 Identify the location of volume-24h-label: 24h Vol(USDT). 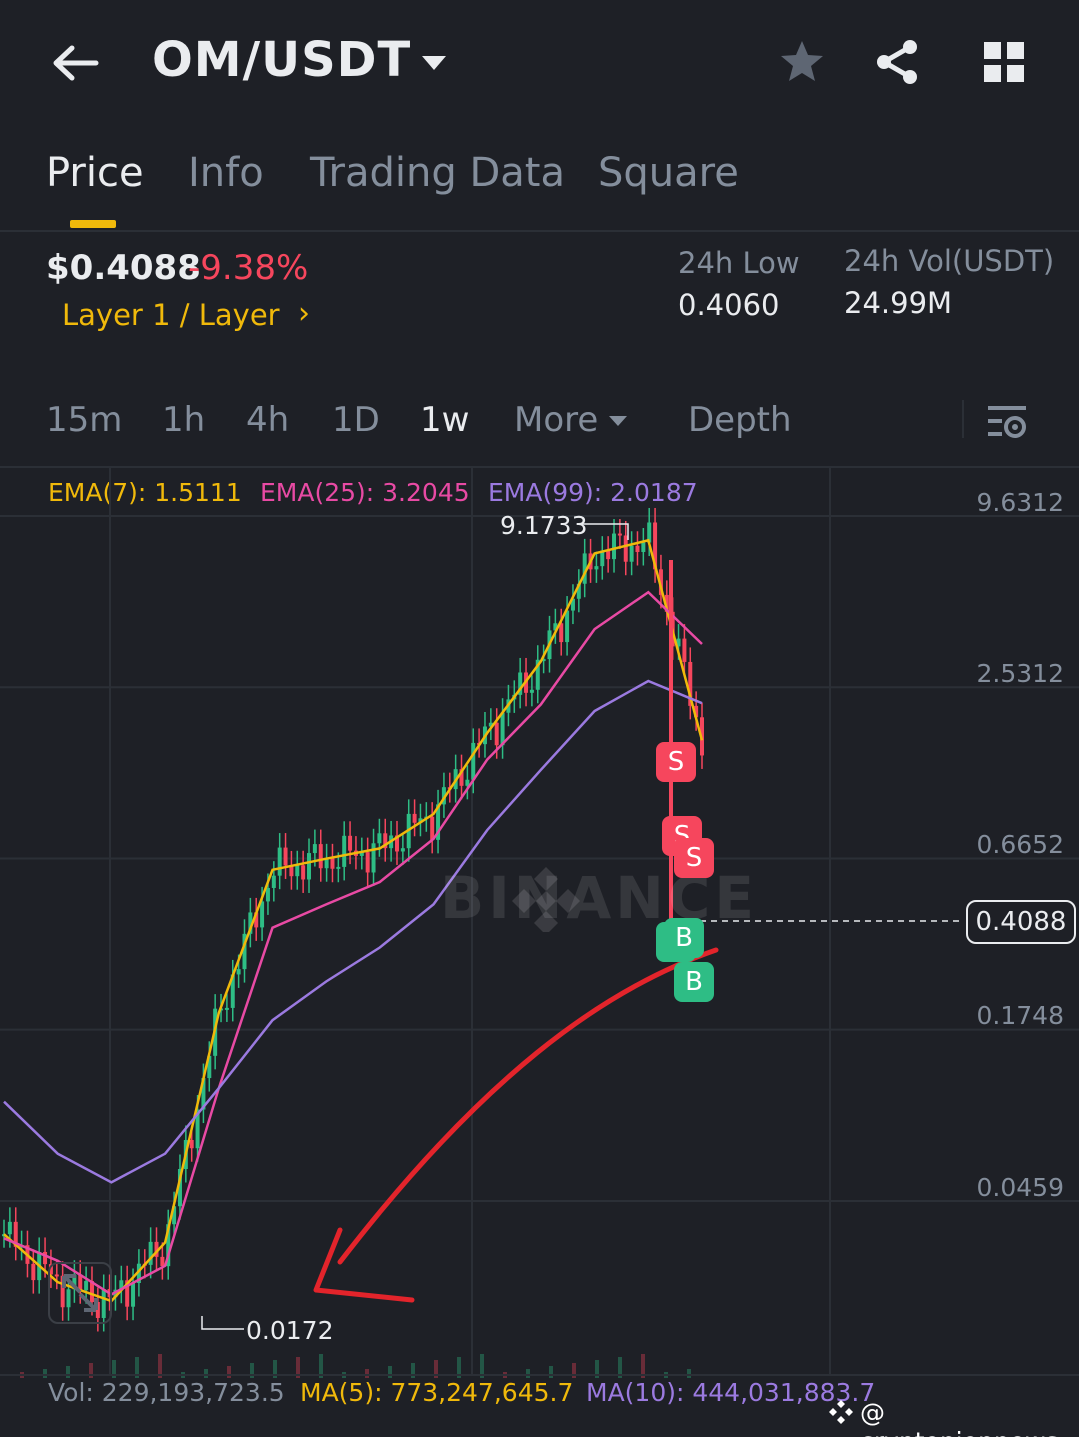
(949, 261).